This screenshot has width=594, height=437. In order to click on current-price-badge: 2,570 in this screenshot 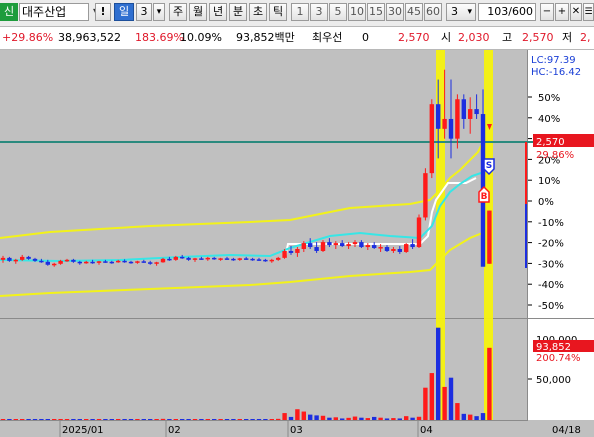, I will do `click(550, 142)`.